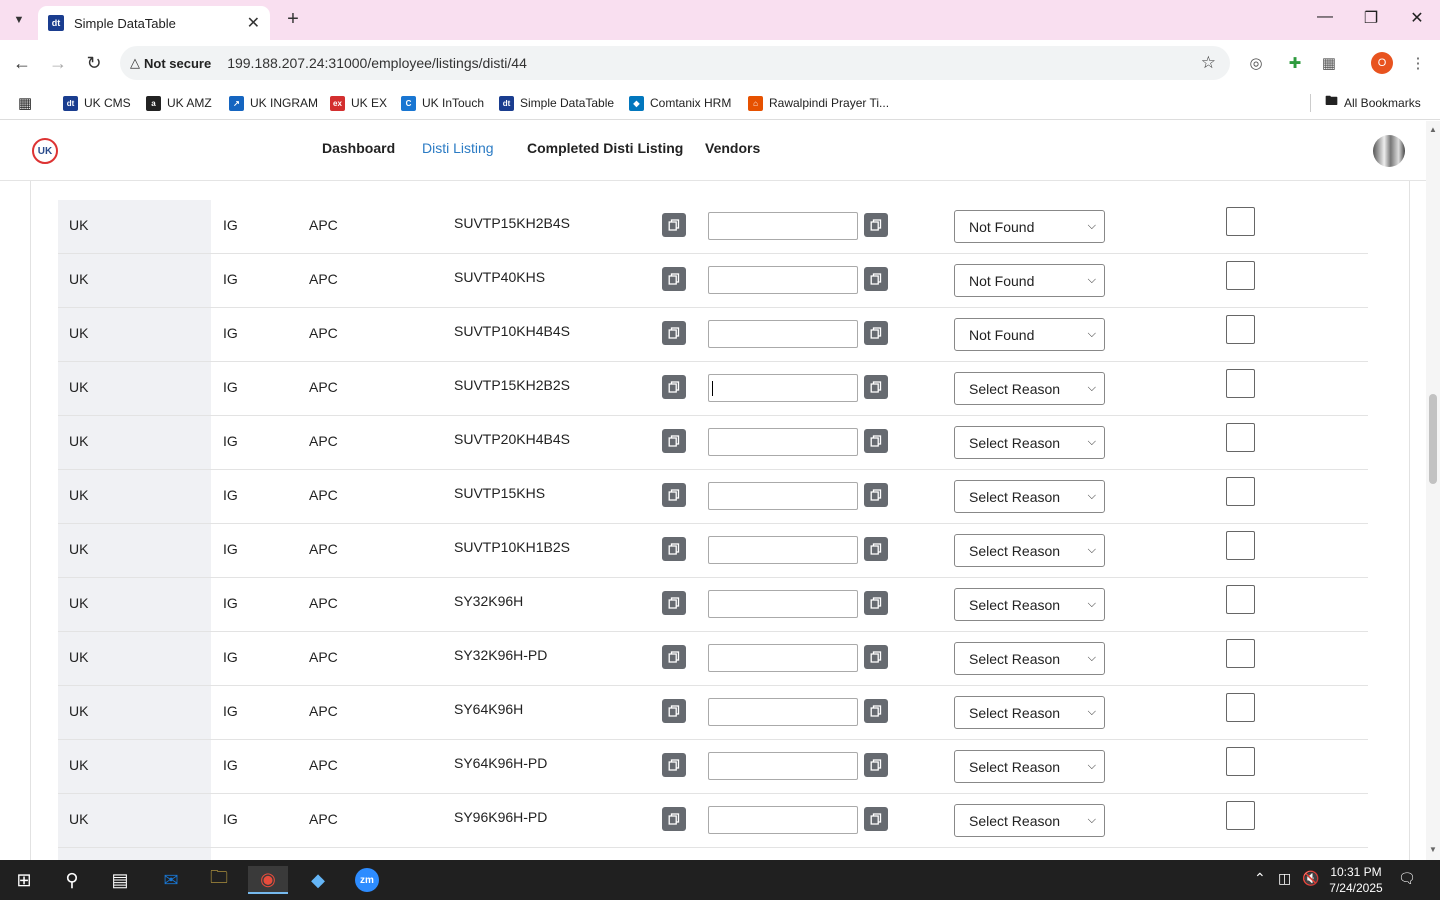 The image size is (1440, 900). I want to click on scroll-up-arrow-icon: ▲, so click(1433, 129).